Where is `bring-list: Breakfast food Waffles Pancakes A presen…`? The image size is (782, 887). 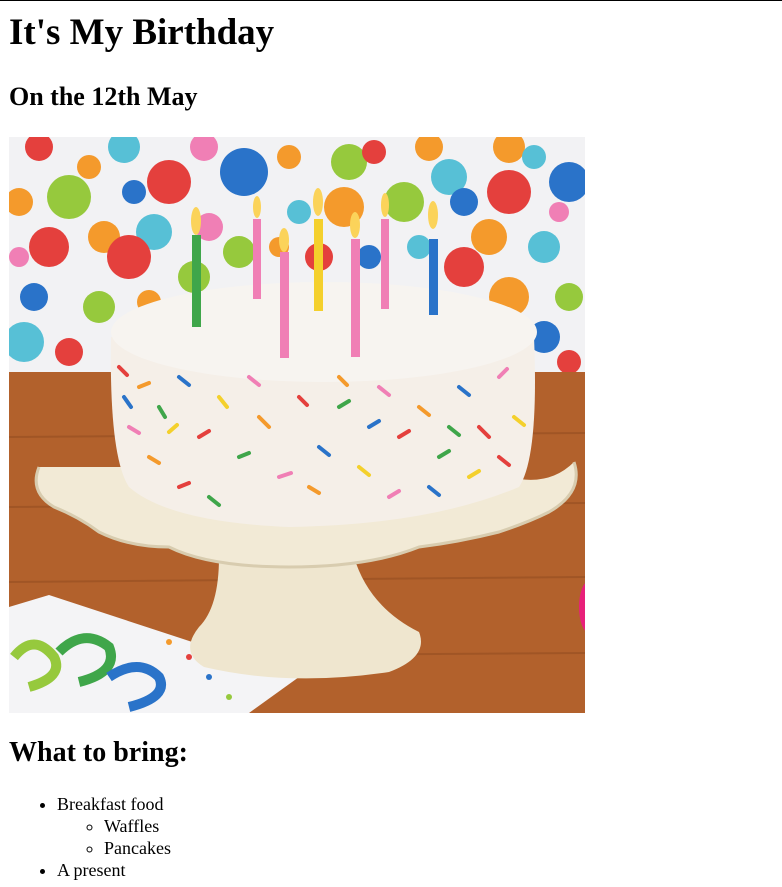
bring-list: Breakfast food Waffles Pancakes A presen… is located at coordinates (90, 837).